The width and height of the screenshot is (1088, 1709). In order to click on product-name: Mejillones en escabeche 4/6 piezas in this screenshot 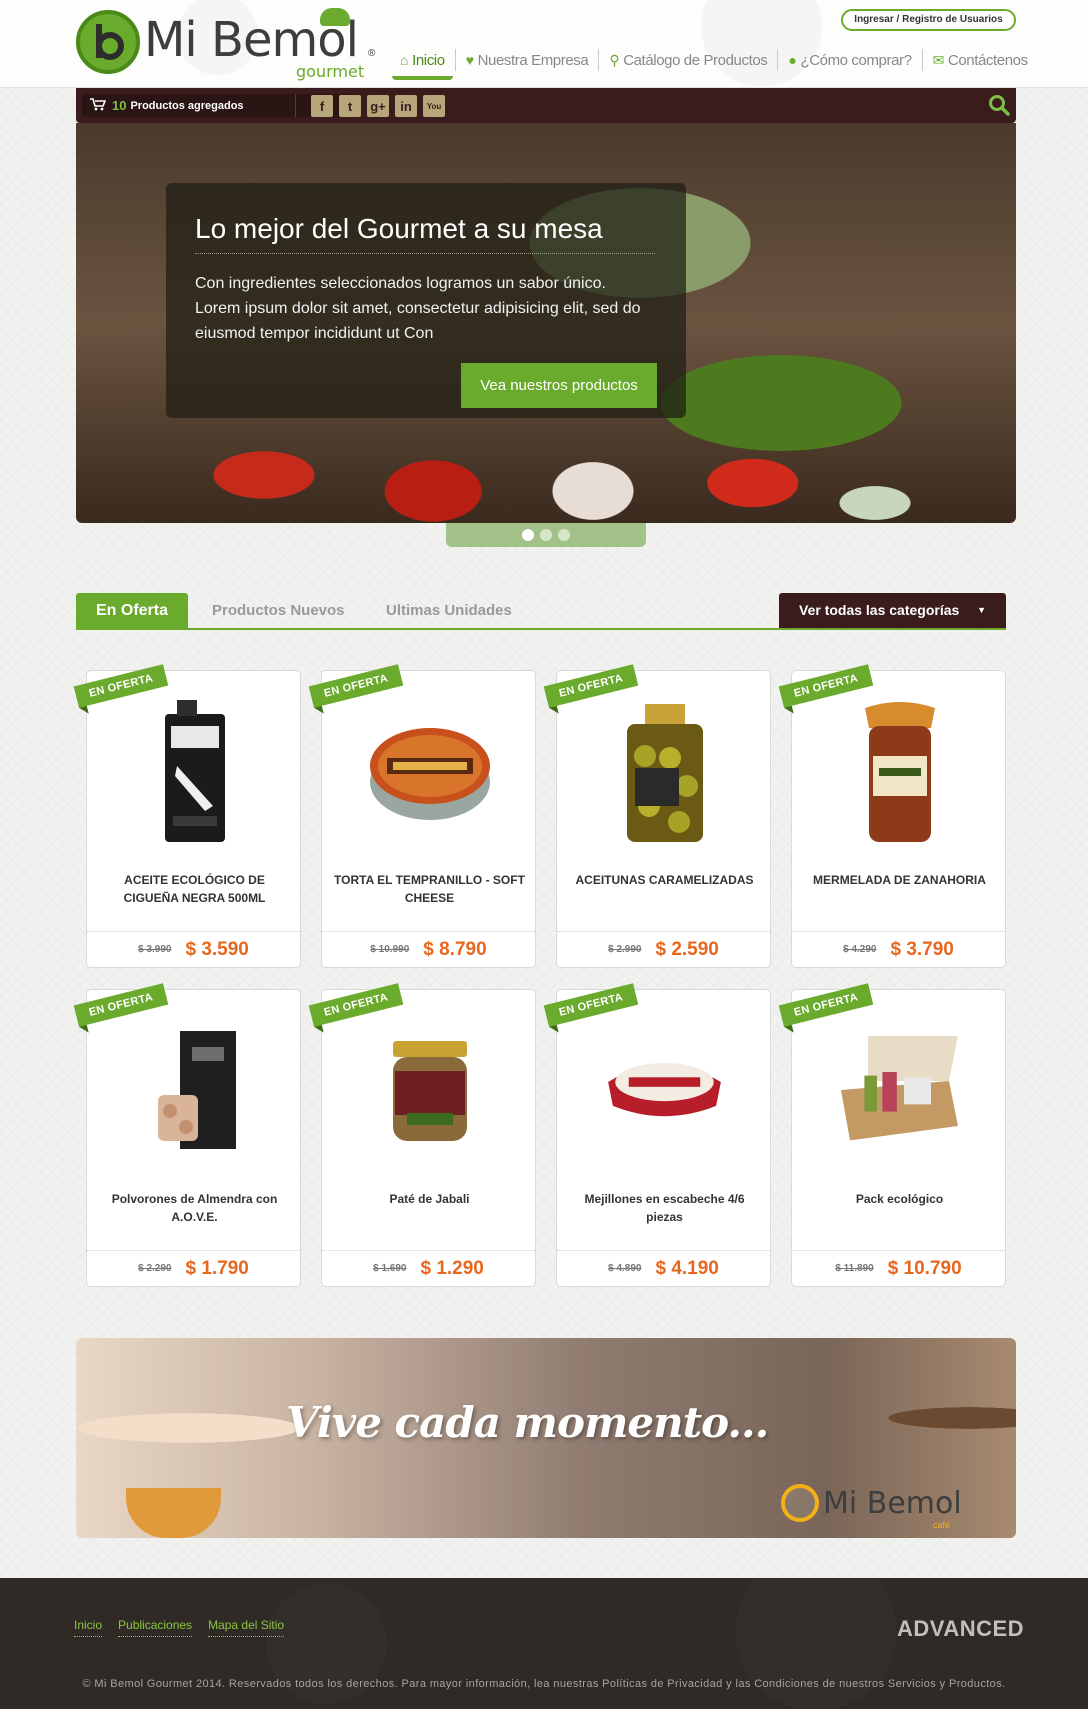, I will do `click(664, 1208)`.